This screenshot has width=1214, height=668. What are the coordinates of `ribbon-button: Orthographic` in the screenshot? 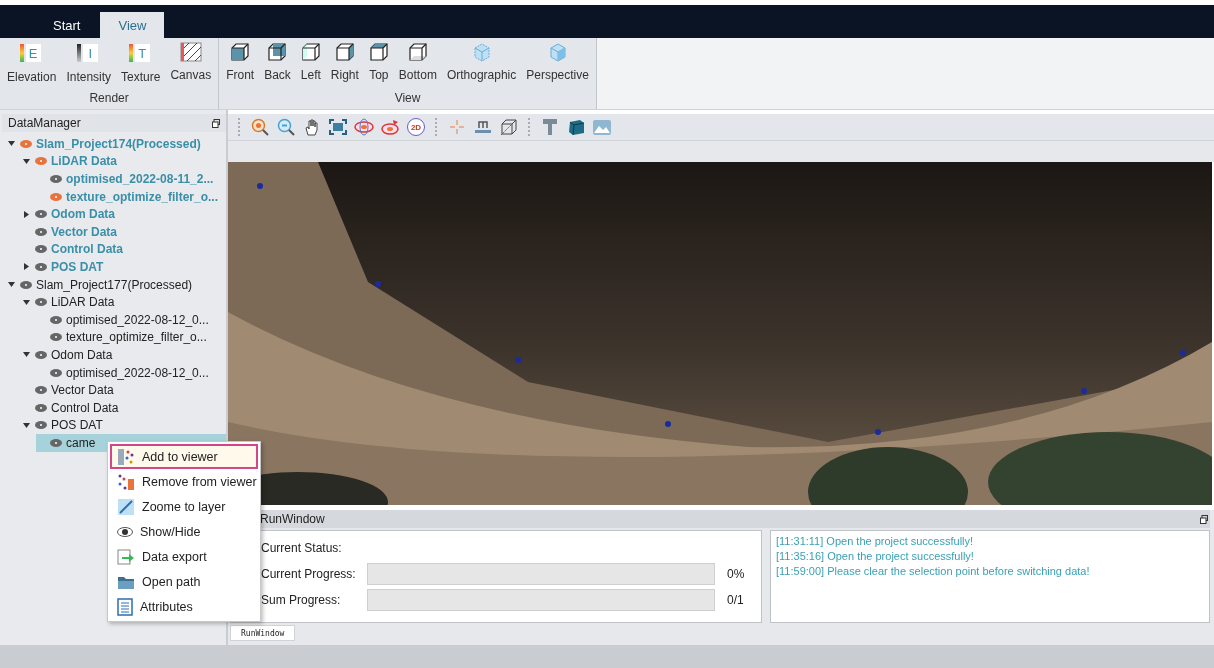 It's located at (481, 64).